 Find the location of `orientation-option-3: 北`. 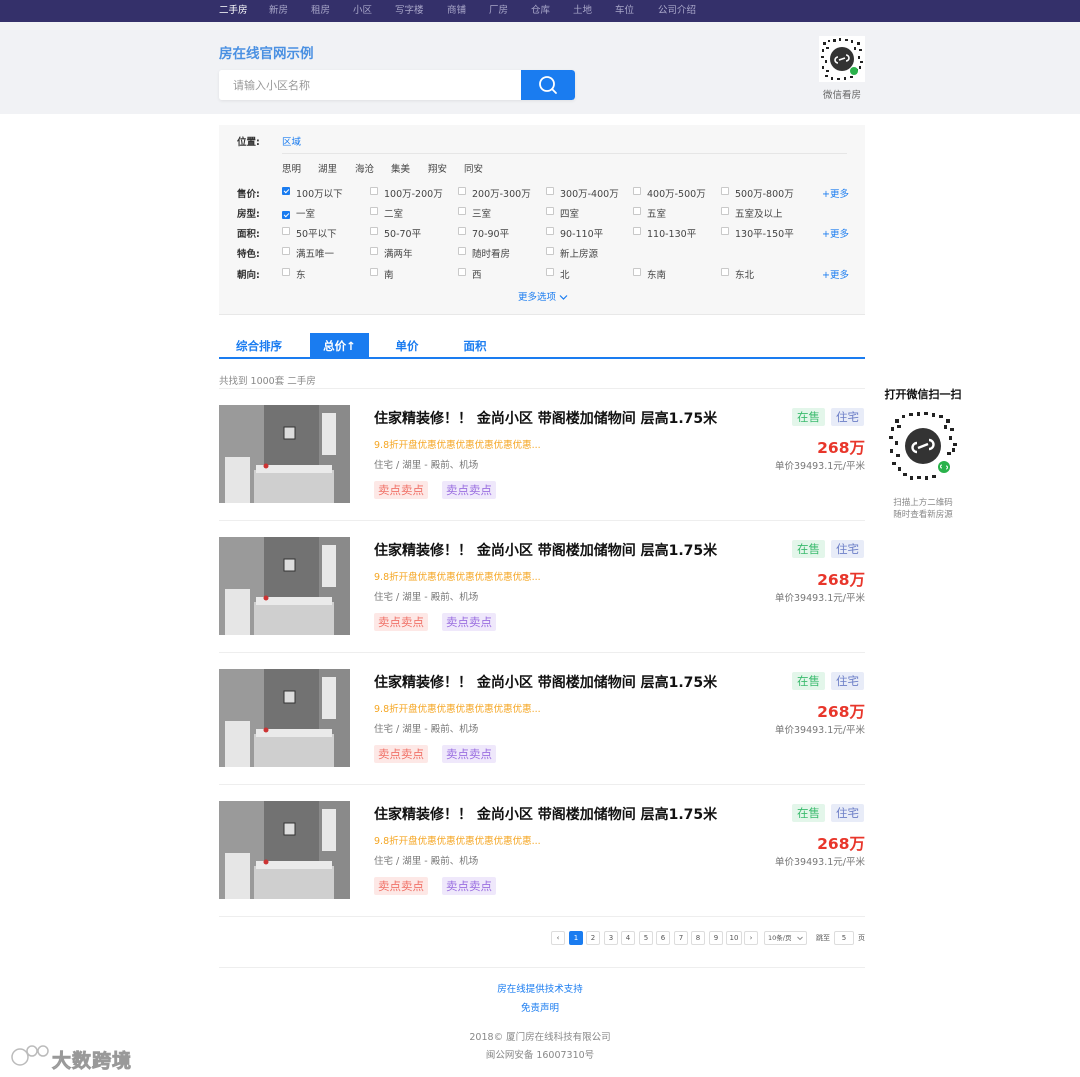

orientation-option-3: 北 is located at coordinates (565, 274).